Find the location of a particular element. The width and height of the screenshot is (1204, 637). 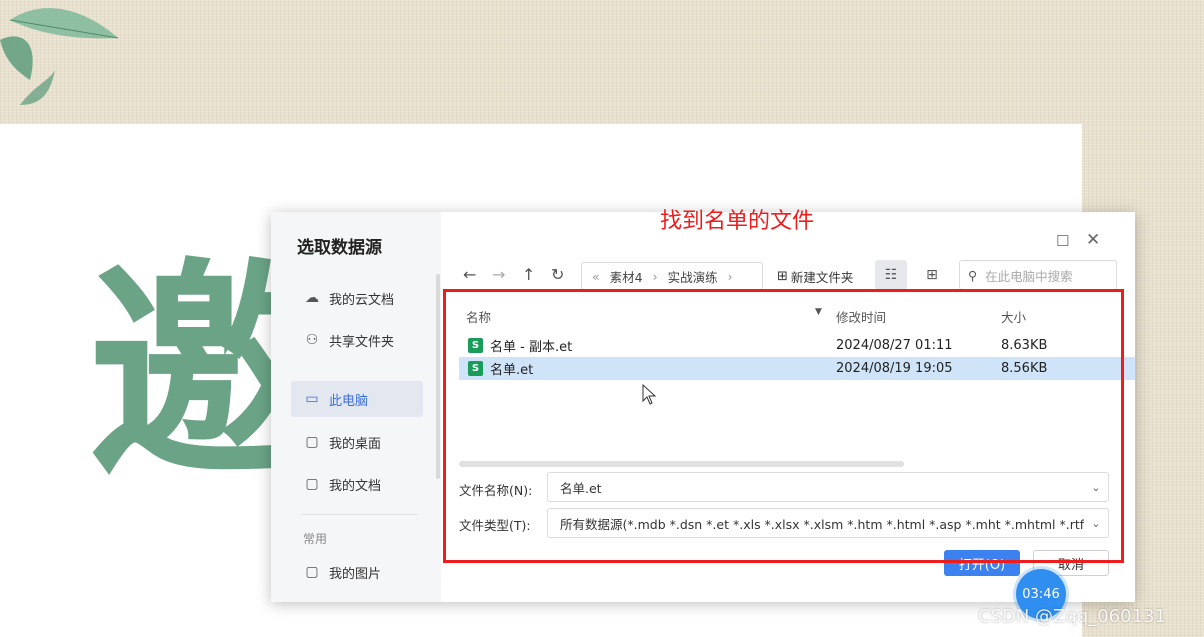

search-input: ⚲ 在此电脑中搜索 is located at coordinates (1038, 275).